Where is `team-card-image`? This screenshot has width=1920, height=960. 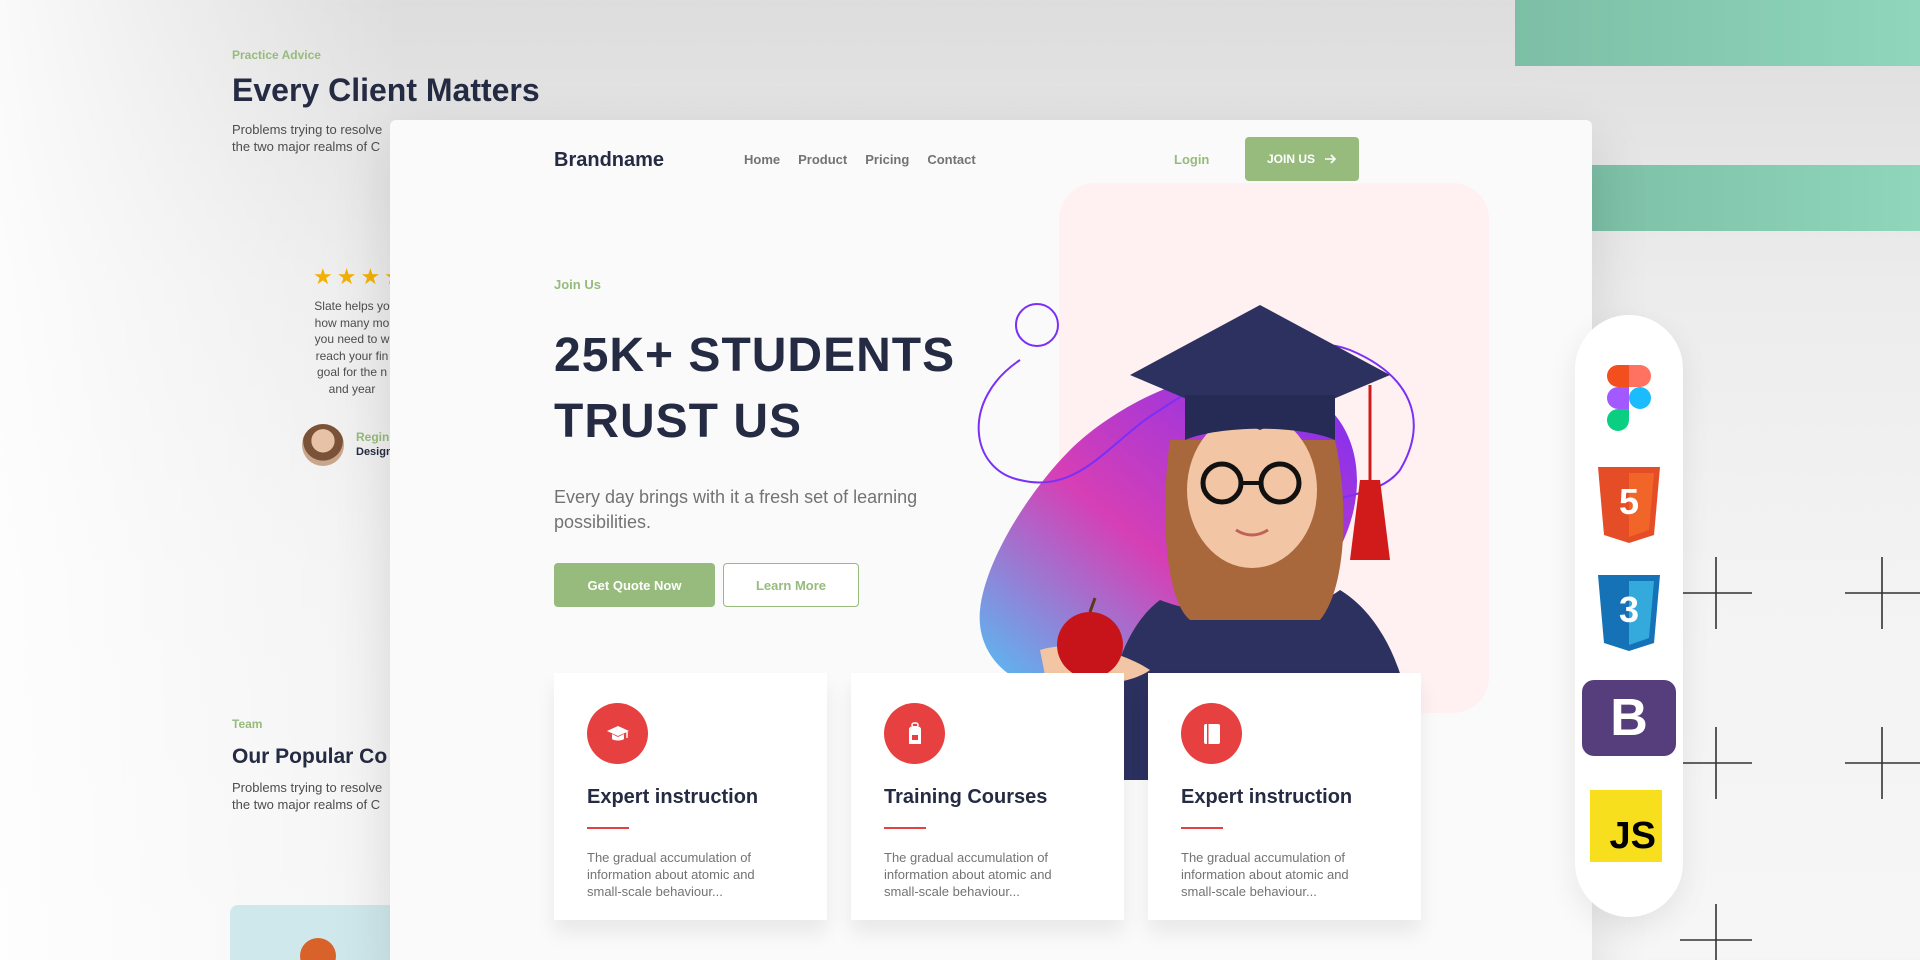
team-card-image is located at coordinates (315, 932).